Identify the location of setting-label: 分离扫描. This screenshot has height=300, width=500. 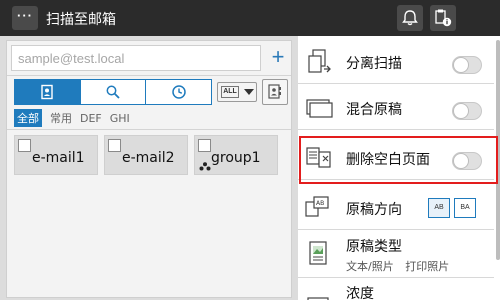
(374, 64).